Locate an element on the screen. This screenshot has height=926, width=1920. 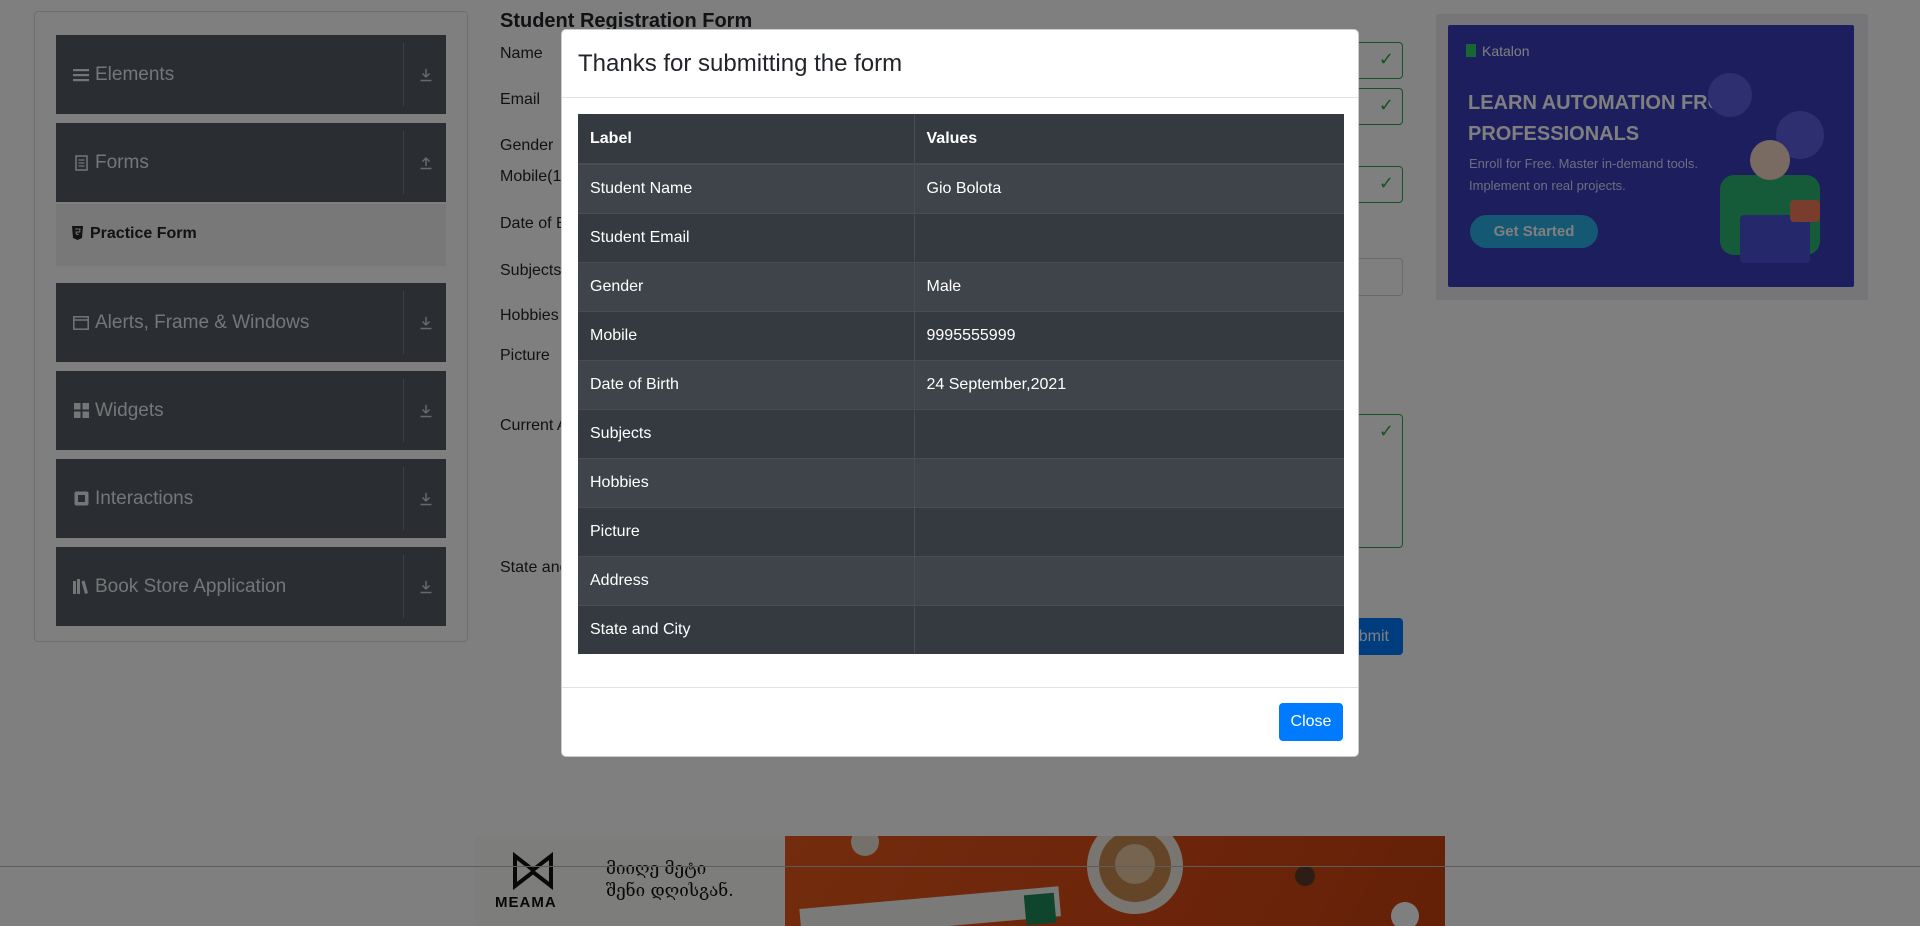
row-value: 9995555999 is located at coordinates (1129, 335).